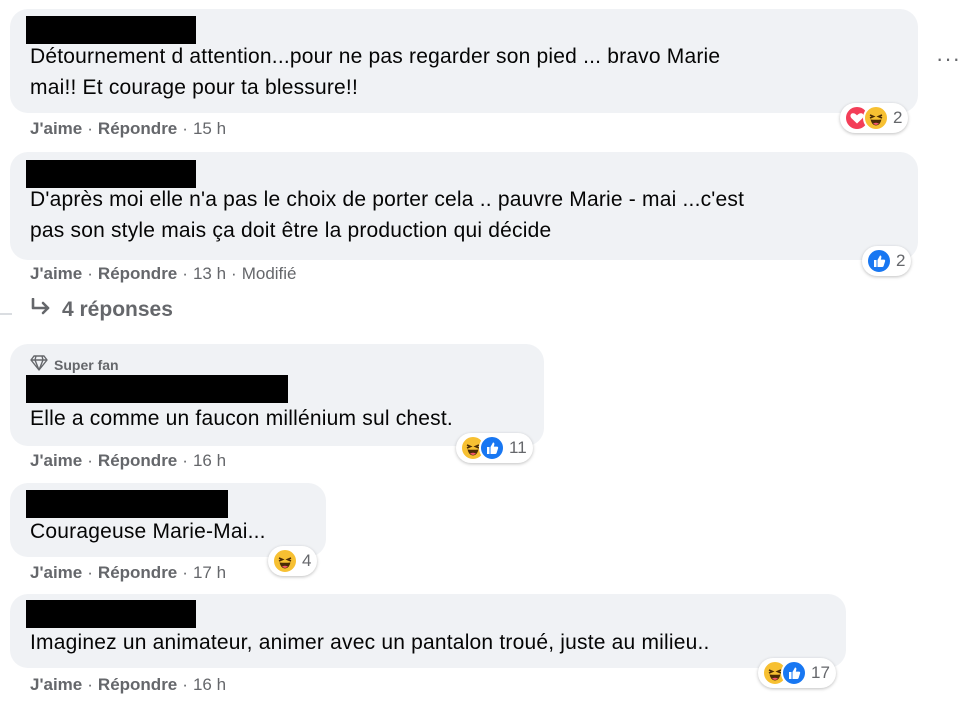 The image size is (980, 705). I want to click on view-replies-link: 4 réponses, so click(101, 309).